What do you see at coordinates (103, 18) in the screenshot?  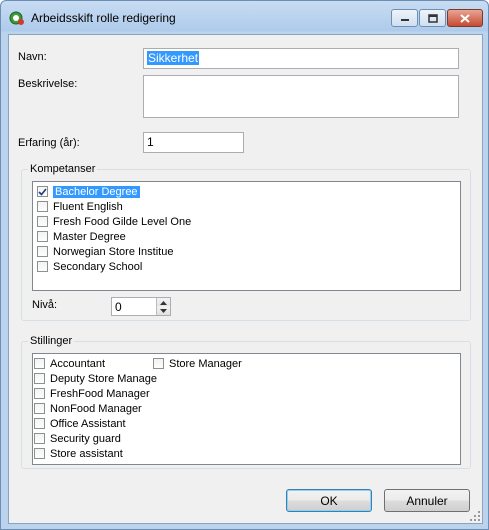 I see `window-title: Arbeidsskift rolle redigering` at bounding box center [103, 18].